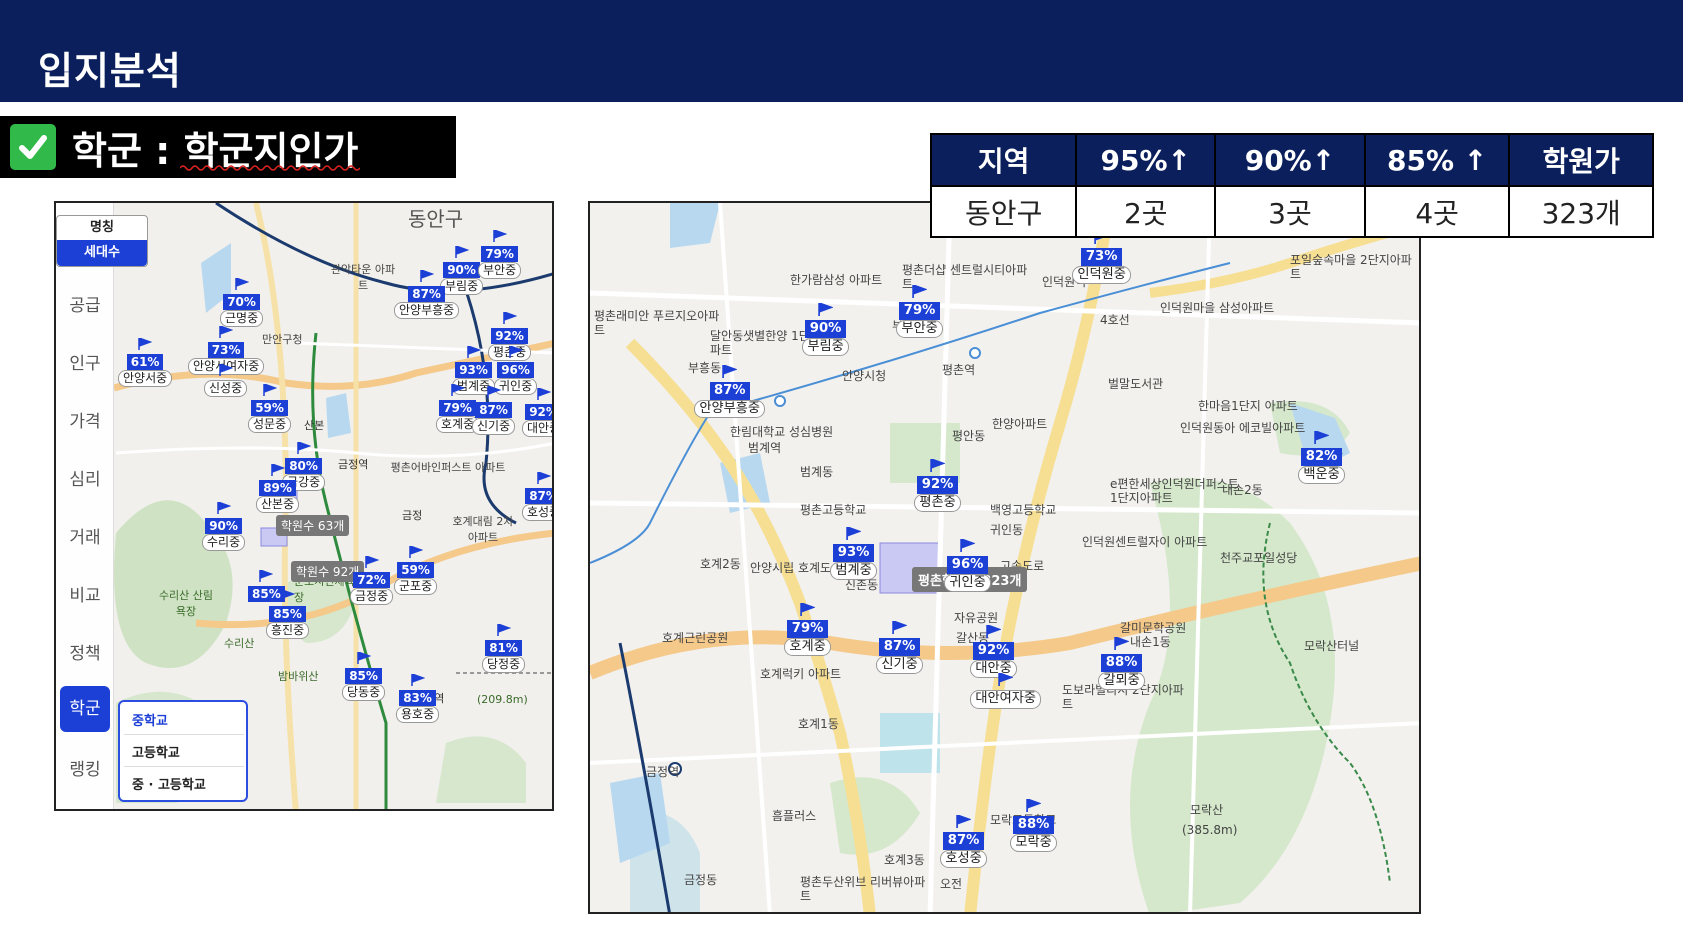 This screenshot has height=943, width=1683. I want to click on spellcheck-underline, so click(270, 168).